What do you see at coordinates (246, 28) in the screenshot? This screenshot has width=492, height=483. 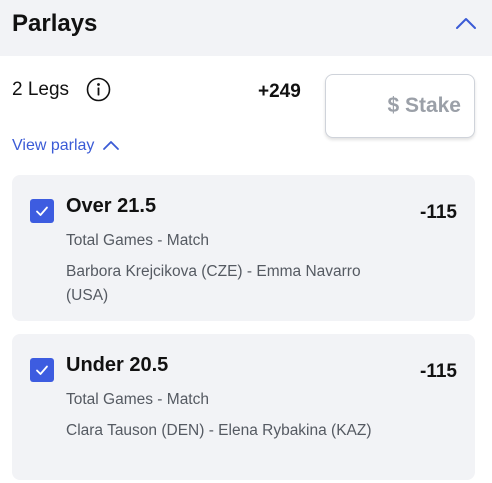 I see `parlays-header: Parlays` at bounding box center [246, 28].